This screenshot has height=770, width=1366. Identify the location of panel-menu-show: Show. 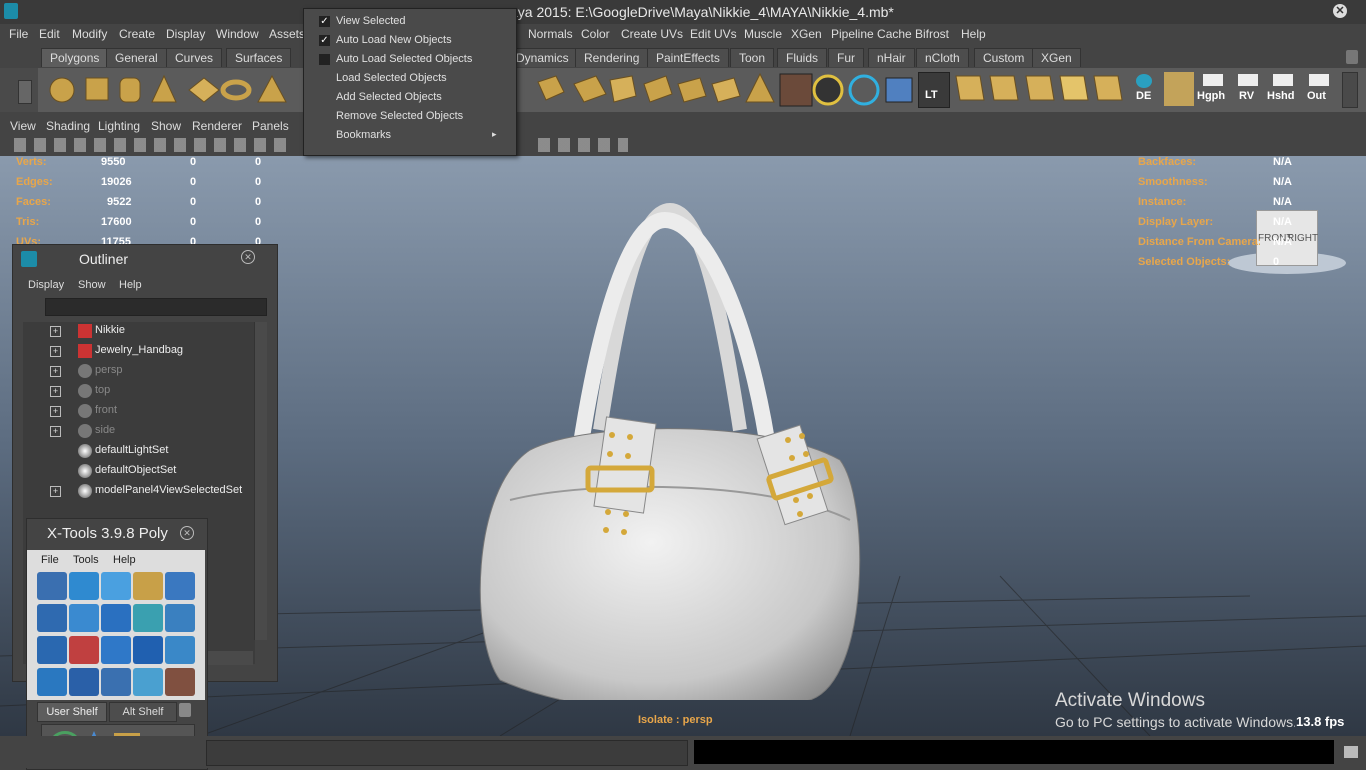
(166, 126).